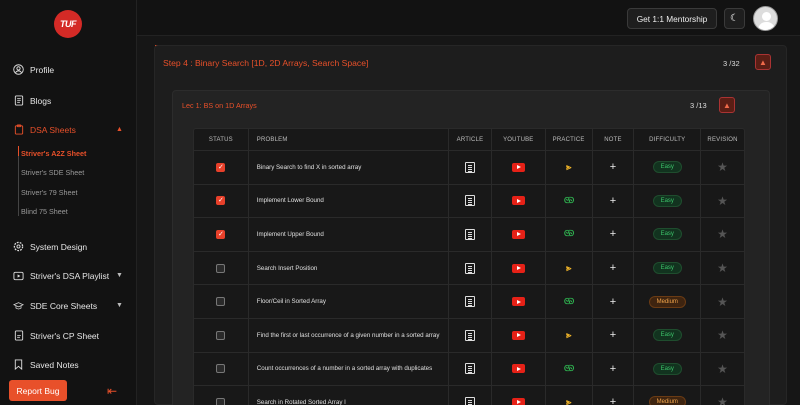  What do you see at coordinates (112, 391) in the screenshot?
I see `collapse-sidebar-icon: ⇤` at bounding box center [112, 391].